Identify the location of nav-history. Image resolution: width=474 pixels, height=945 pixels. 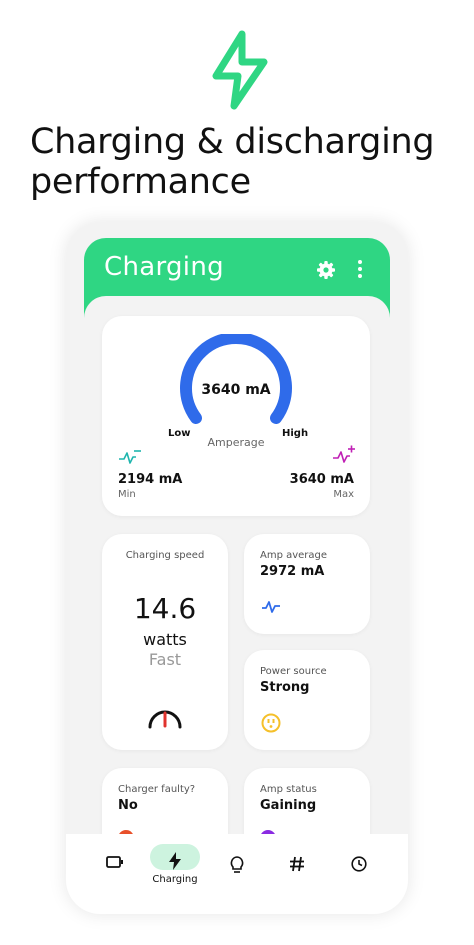
(359, 871).